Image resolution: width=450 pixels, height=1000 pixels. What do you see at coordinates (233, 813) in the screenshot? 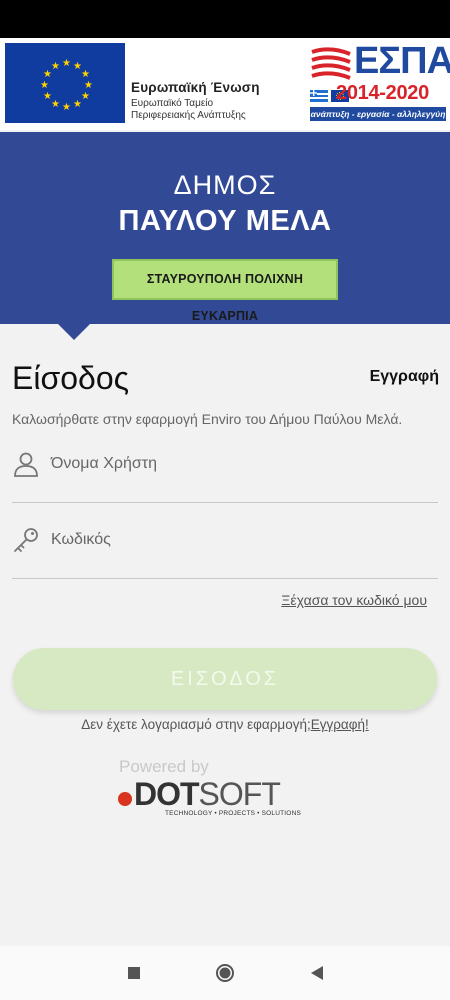
I see `logo-tagline: TECHNOLOGY • PROJECTS • SOLUTIONS` at bounding box center [233, 813].